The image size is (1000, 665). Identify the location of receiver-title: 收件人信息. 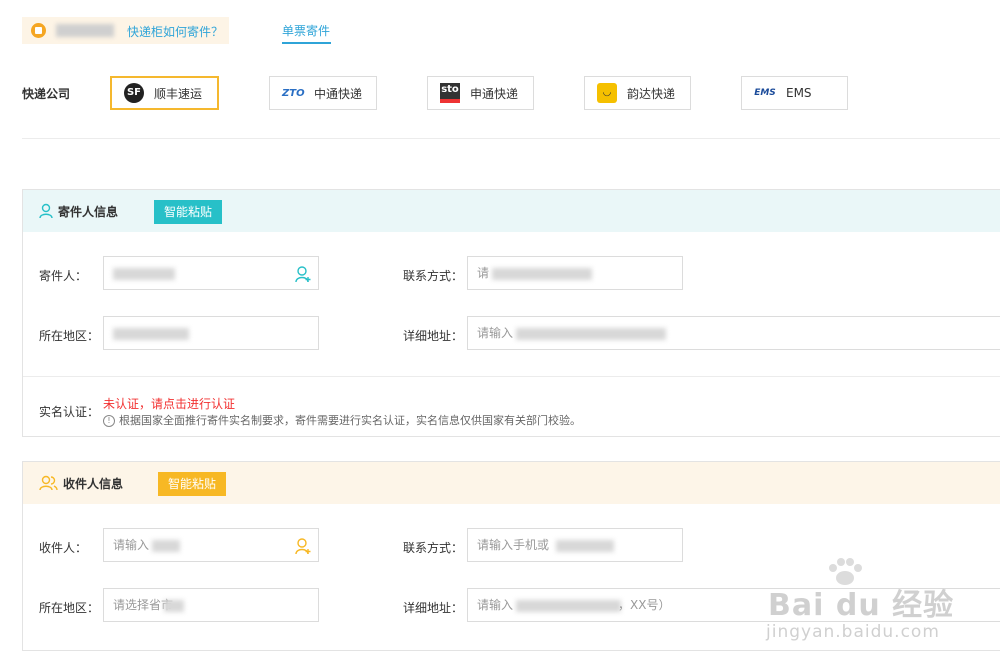
(93, 484).